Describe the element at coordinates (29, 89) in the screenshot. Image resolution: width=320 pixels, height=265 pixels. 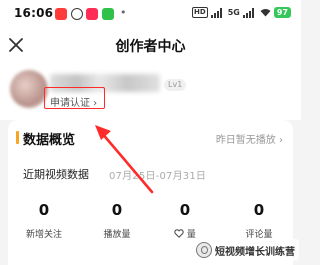
I see `avatar` at that location.